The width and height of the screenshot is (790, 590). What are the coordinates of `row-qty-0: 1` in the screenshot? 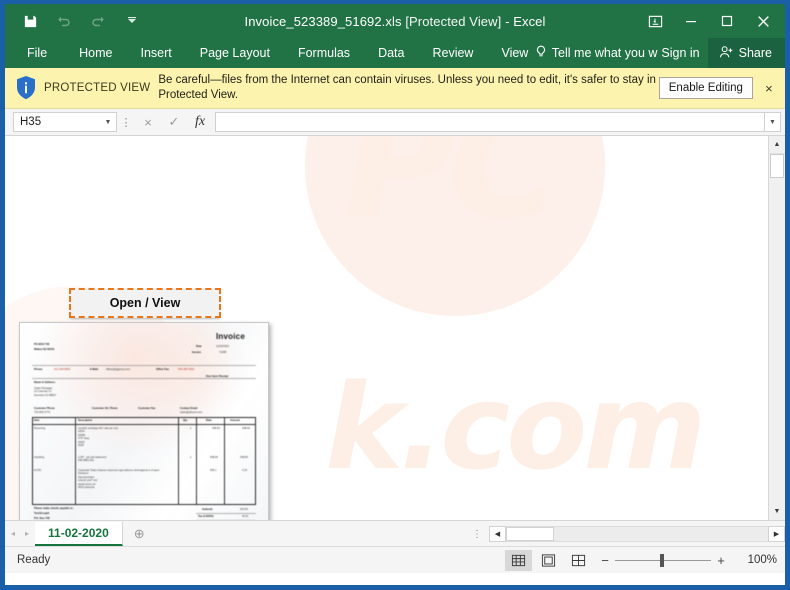 It's located at (191, 428).